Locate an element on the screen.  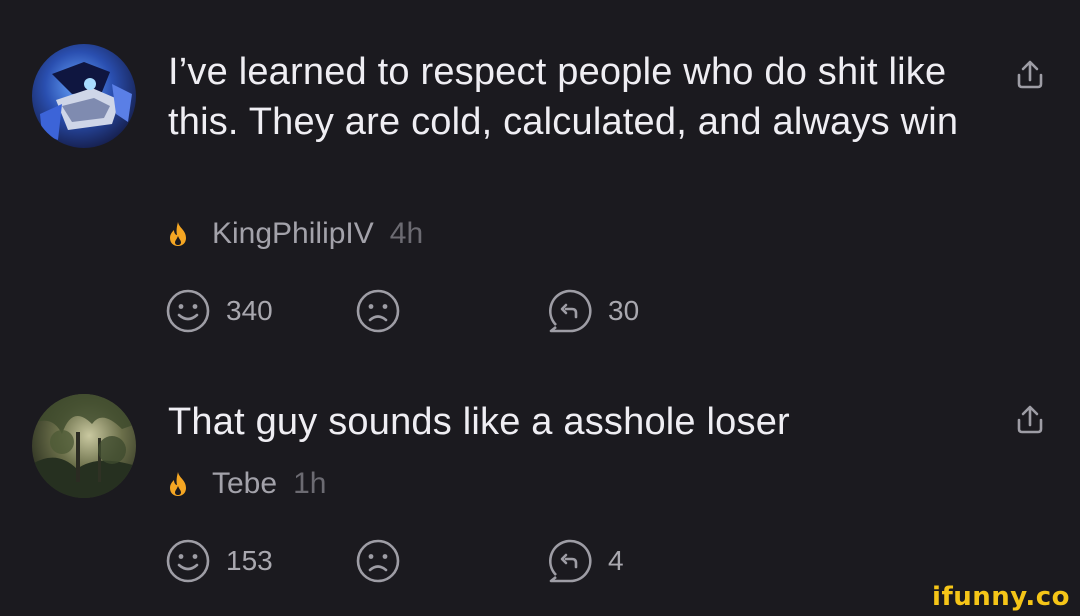
comment-actions: 153 4 is located at coordinates (464, 561).